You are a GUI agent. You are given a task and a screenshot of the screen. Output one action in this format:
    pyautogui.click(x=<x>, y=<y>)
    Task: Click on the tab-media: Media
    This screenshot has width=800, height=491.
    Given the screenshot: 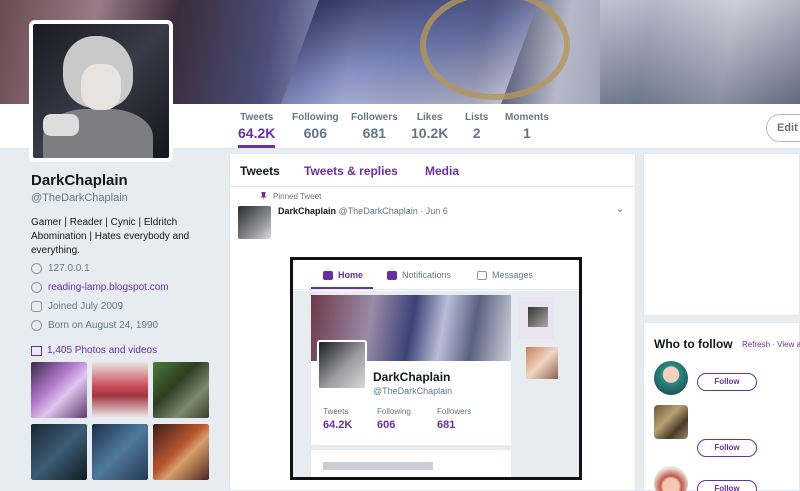 What is the action you would take?
    pyautogui.click(x=442, y=171)
    